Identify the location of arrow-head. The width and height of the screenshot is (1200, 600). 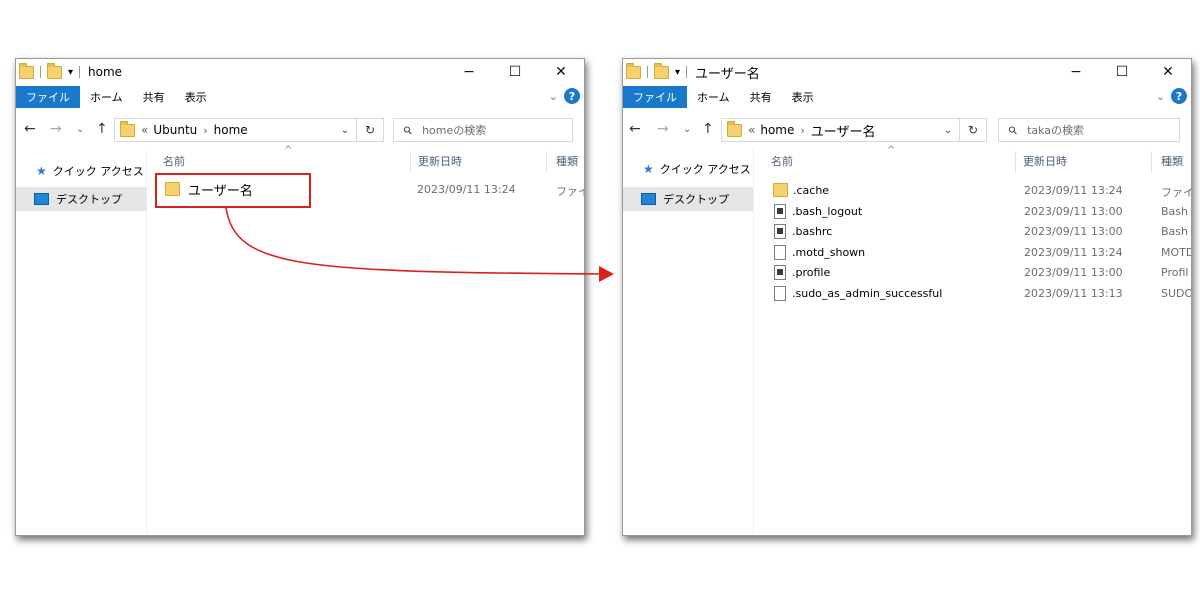
(606, 274).